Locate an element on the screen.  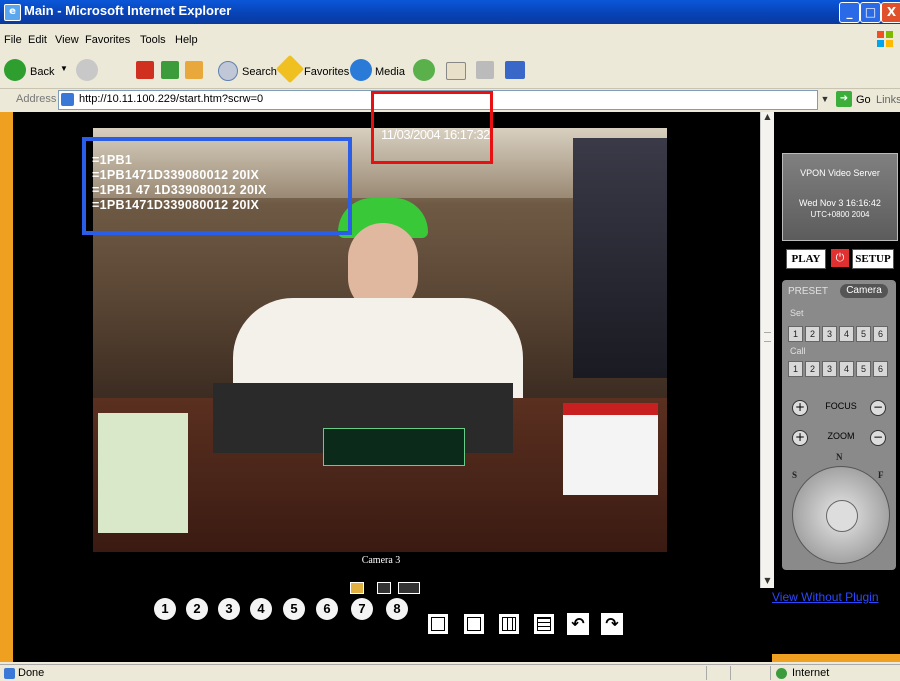
minimize-button: _ is located at coordinates (849, 12).